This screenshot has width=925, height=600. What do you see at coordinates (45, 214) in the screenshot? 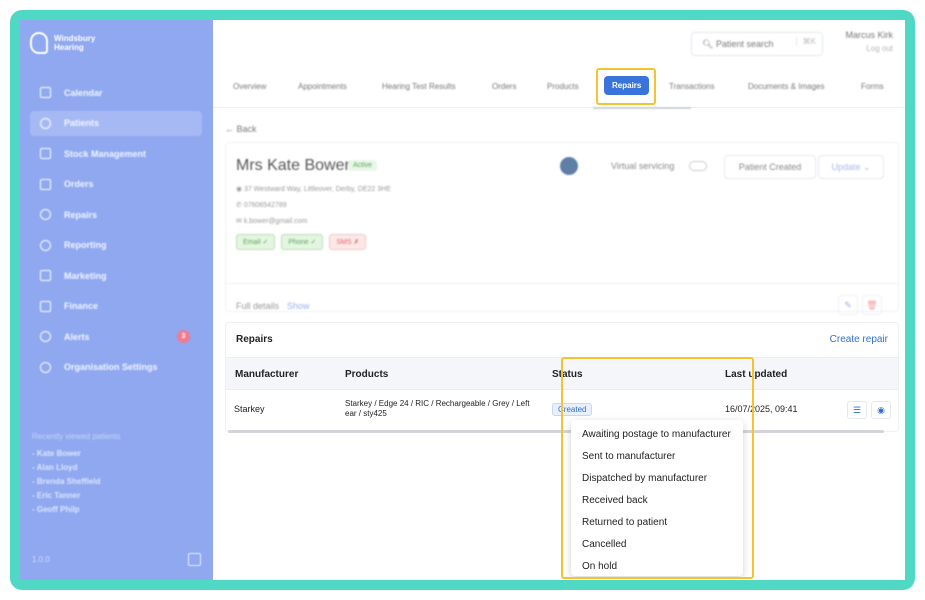
I see `wrench-icon` at bounding box center [45, 214].